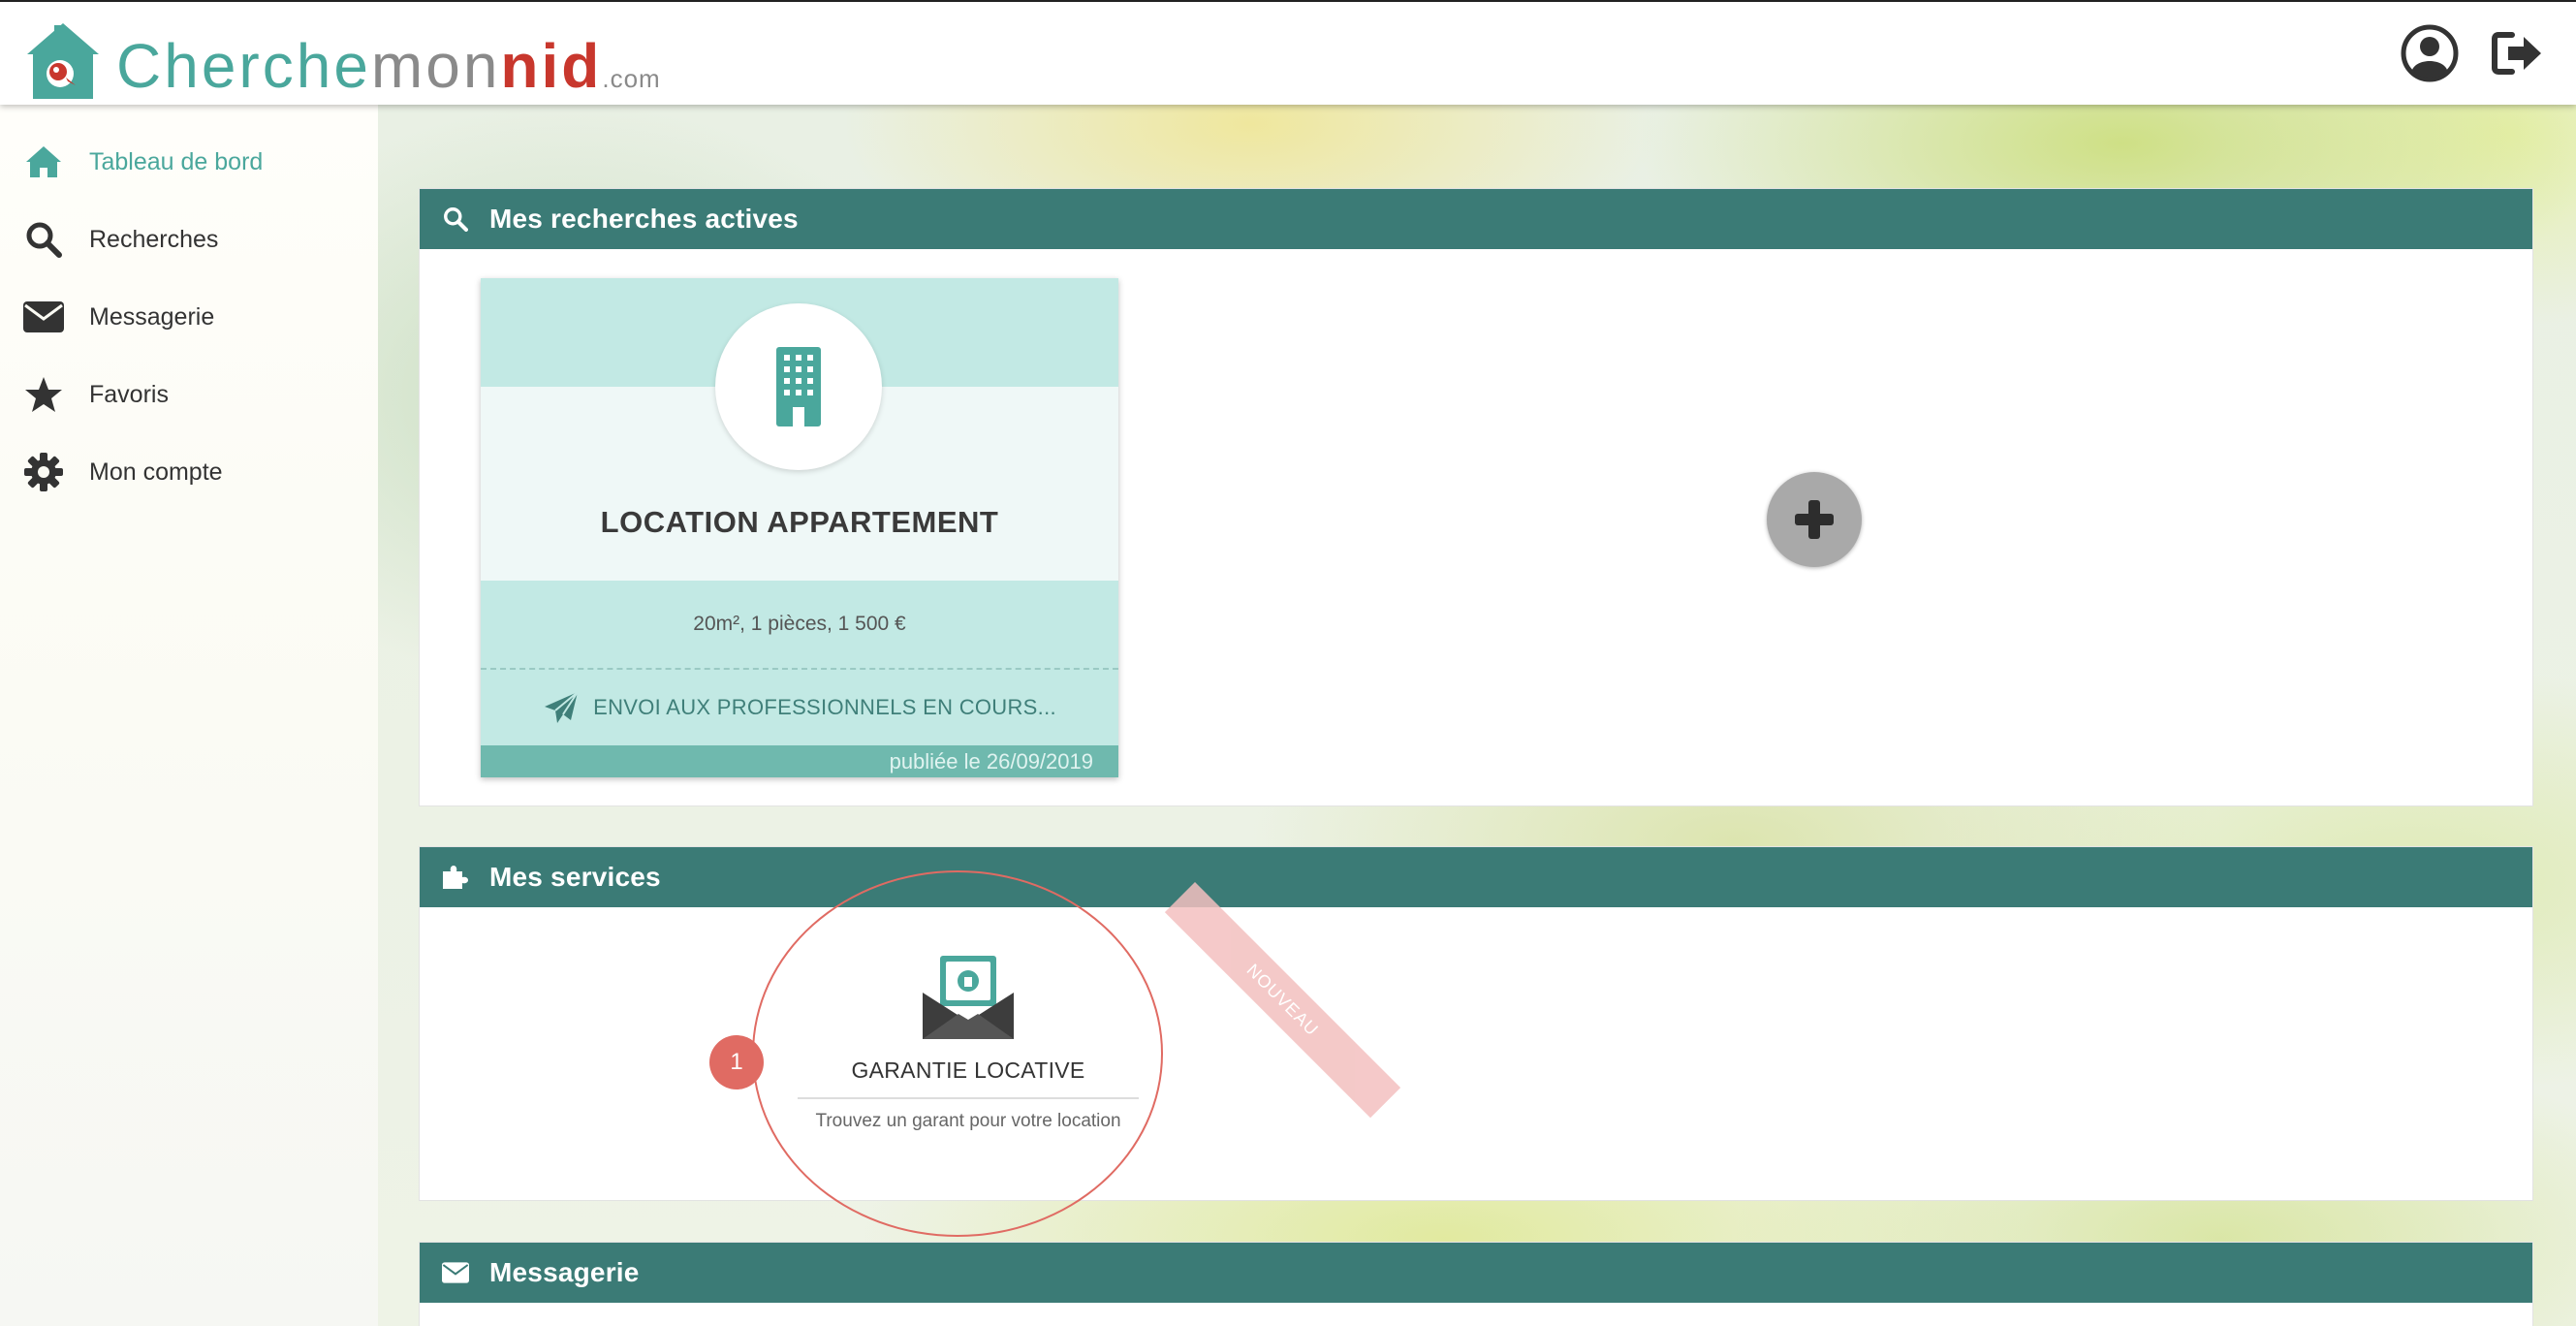  Describe the element at coordinates (644, 219) in the screenshot. I see `panel-title: Mes recherches actives` at that location.